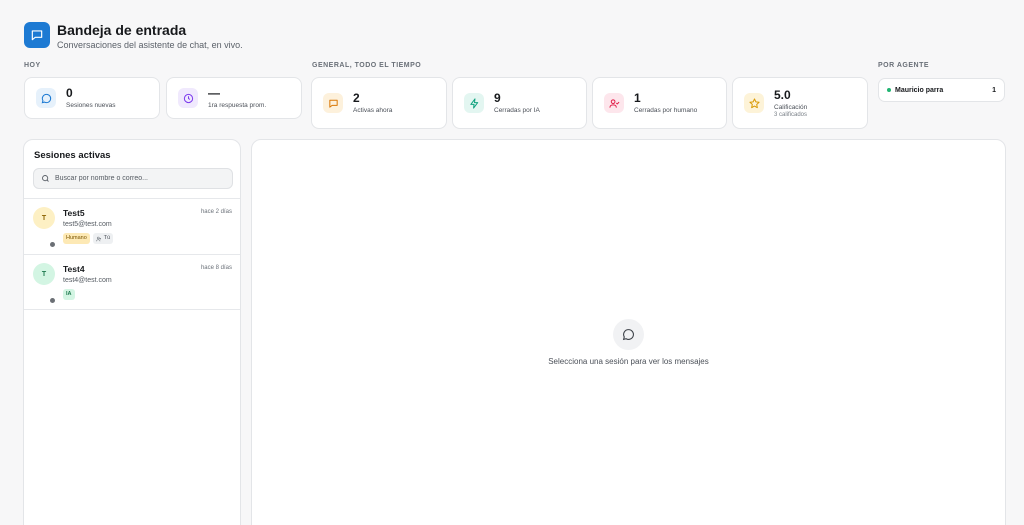 This screenshot has height=525, width=1024. What do you see at coordinates (519, 103) in the screenshot?
I see `stat-card-closed-ai: 9 Cerradas por IA` at bounding box center [519, 103].